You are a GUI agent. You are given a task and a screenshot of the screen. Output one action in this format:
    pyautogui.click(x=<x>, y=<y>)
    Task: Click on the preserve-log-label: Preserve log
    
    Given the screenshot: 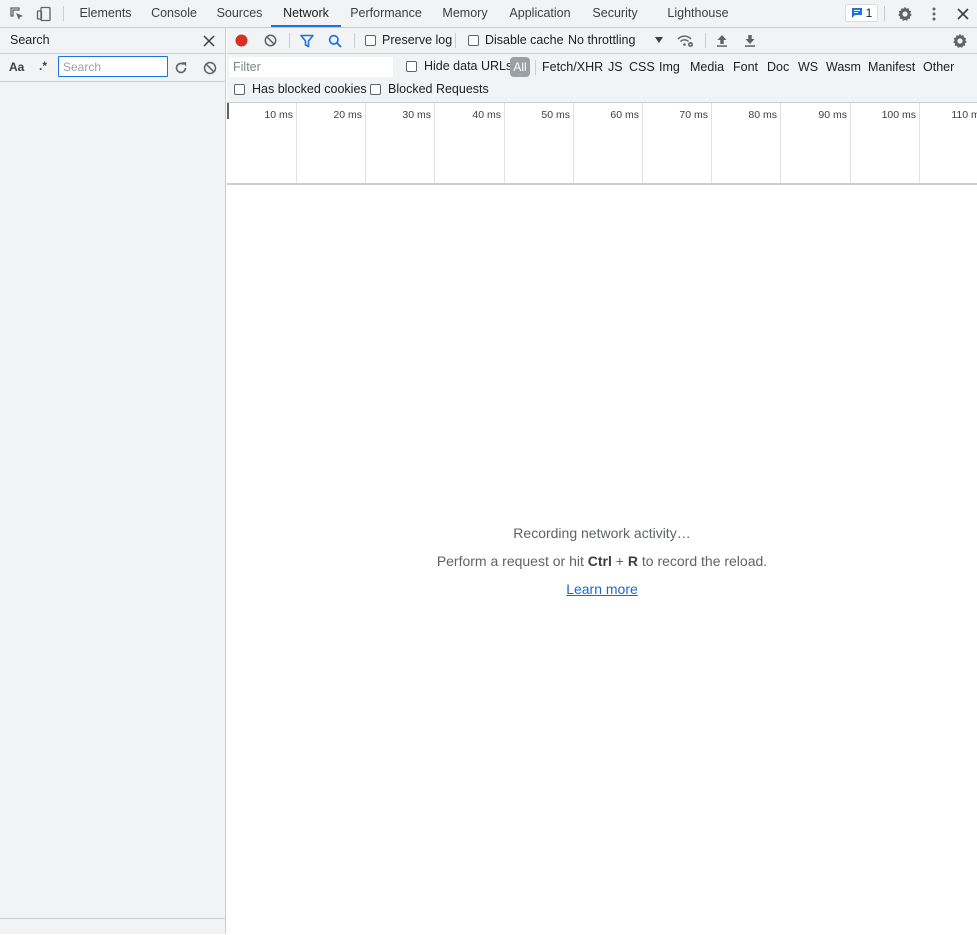 What is the action you would take?
    pyautogui.click(x=417, y=40)
    